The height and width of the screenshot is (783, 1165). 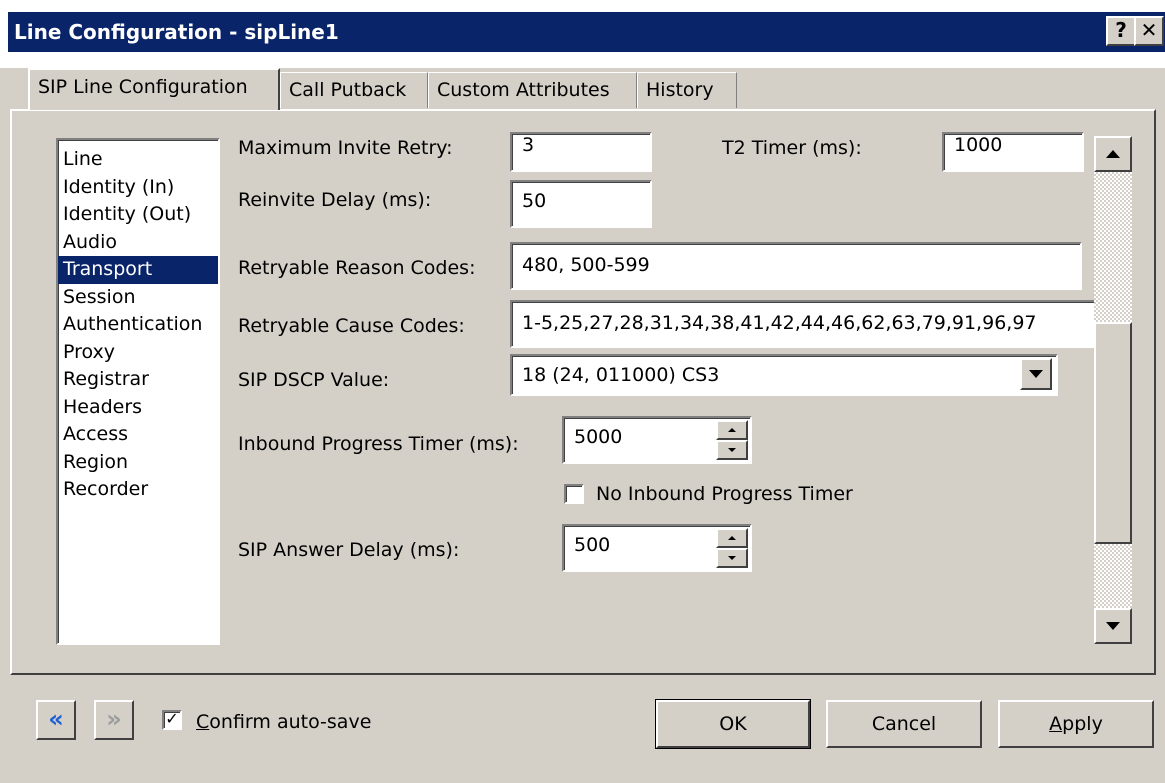 What do you see at coordinates (1082, 724) in the screenshot?
I see `button-label: pply` at bounding box center [1082, 724].